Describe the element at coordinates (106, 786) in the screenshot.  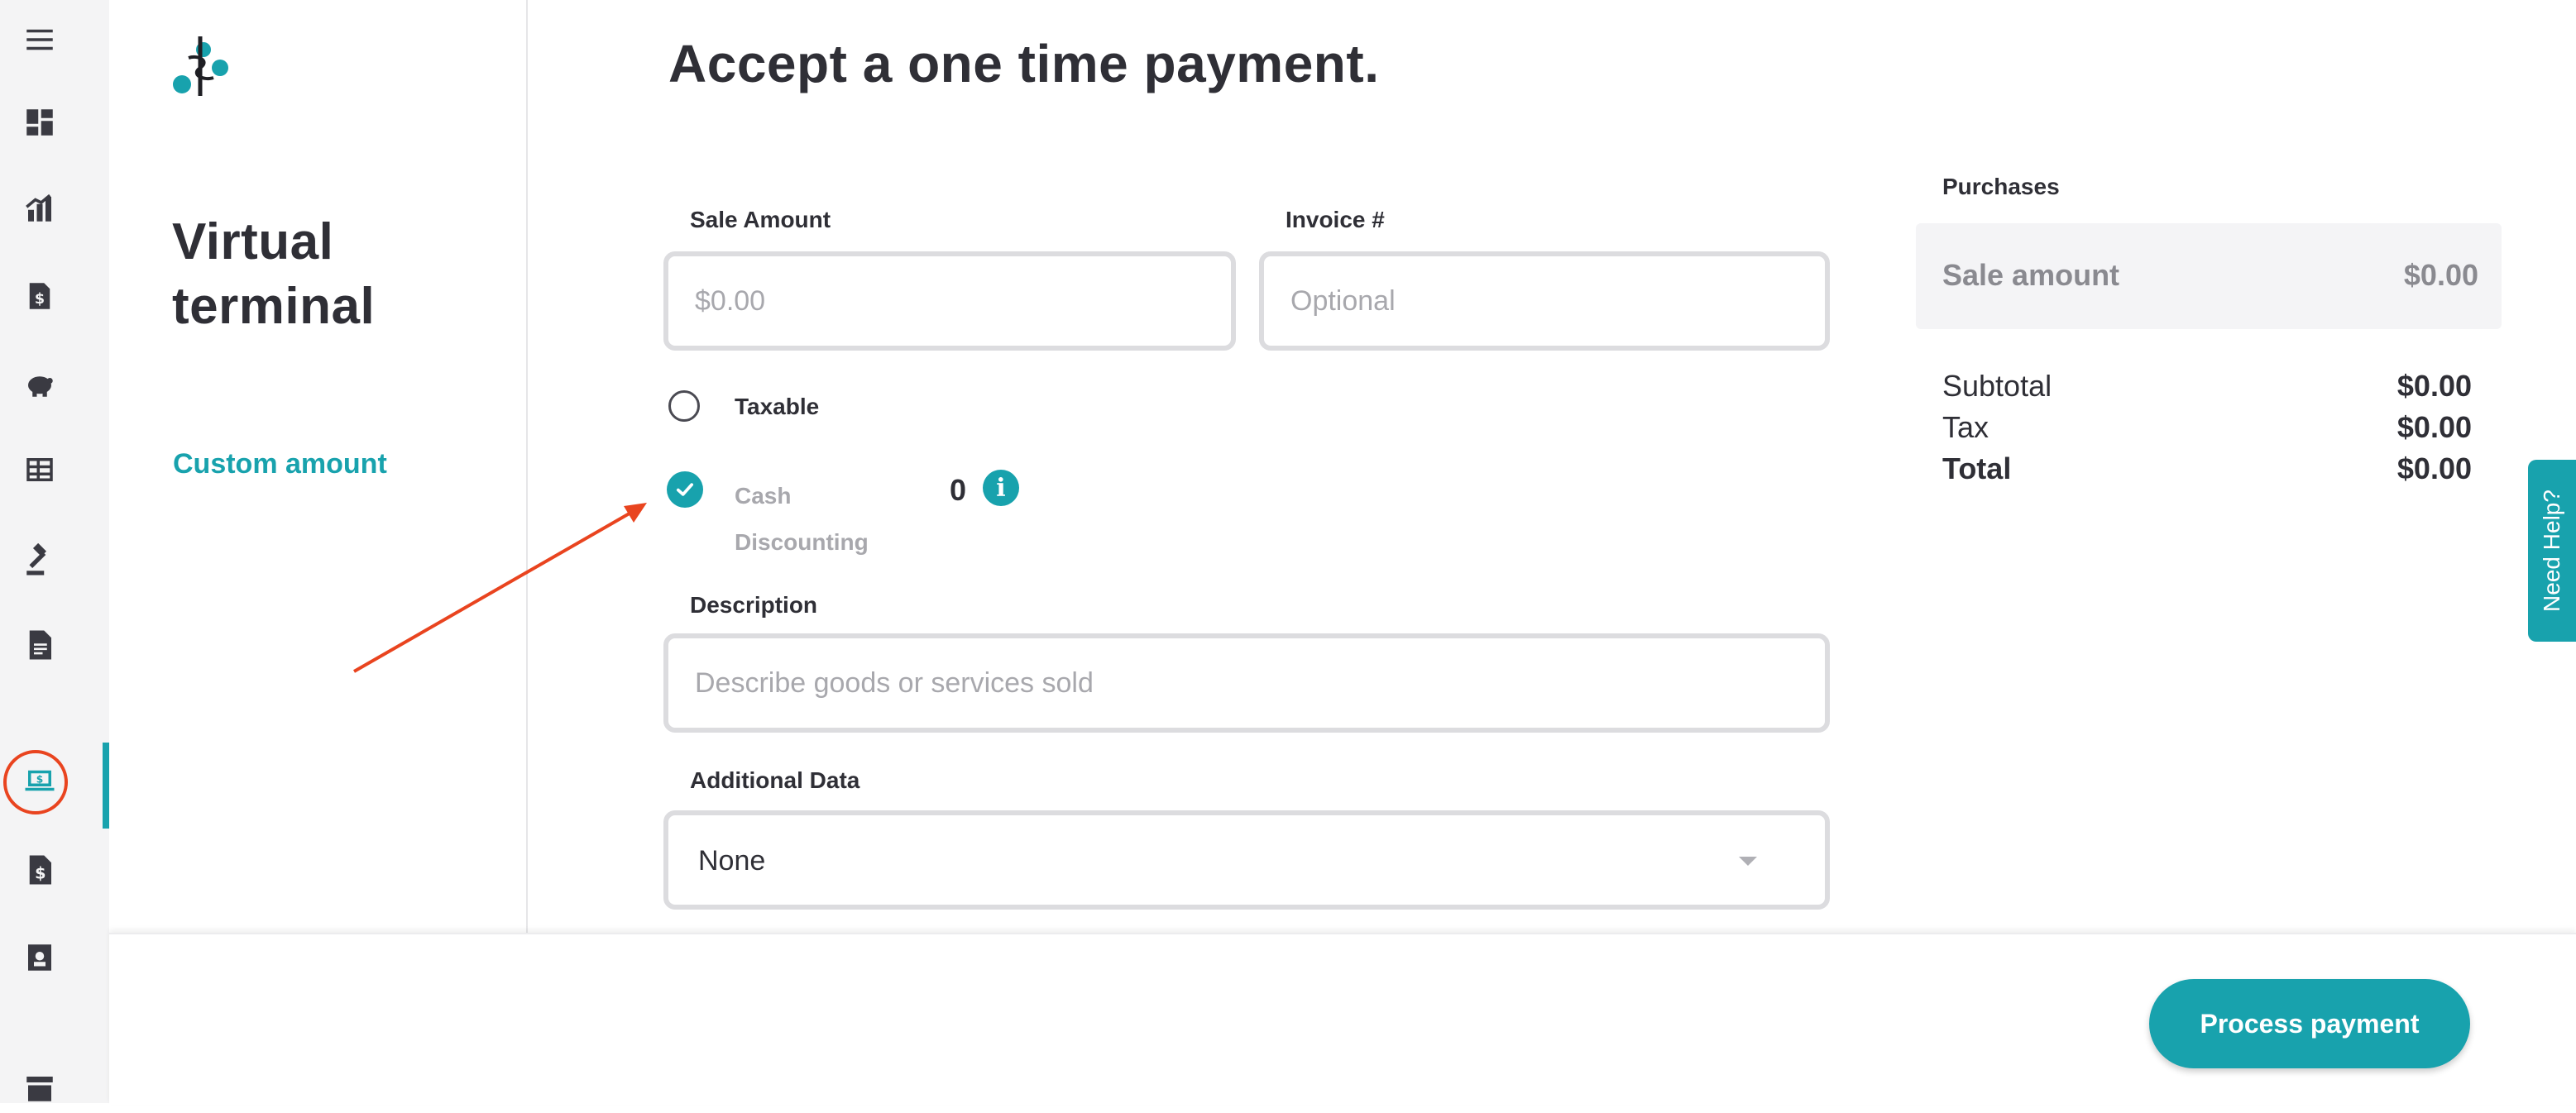
I see `active-nav-indicator` at that location.